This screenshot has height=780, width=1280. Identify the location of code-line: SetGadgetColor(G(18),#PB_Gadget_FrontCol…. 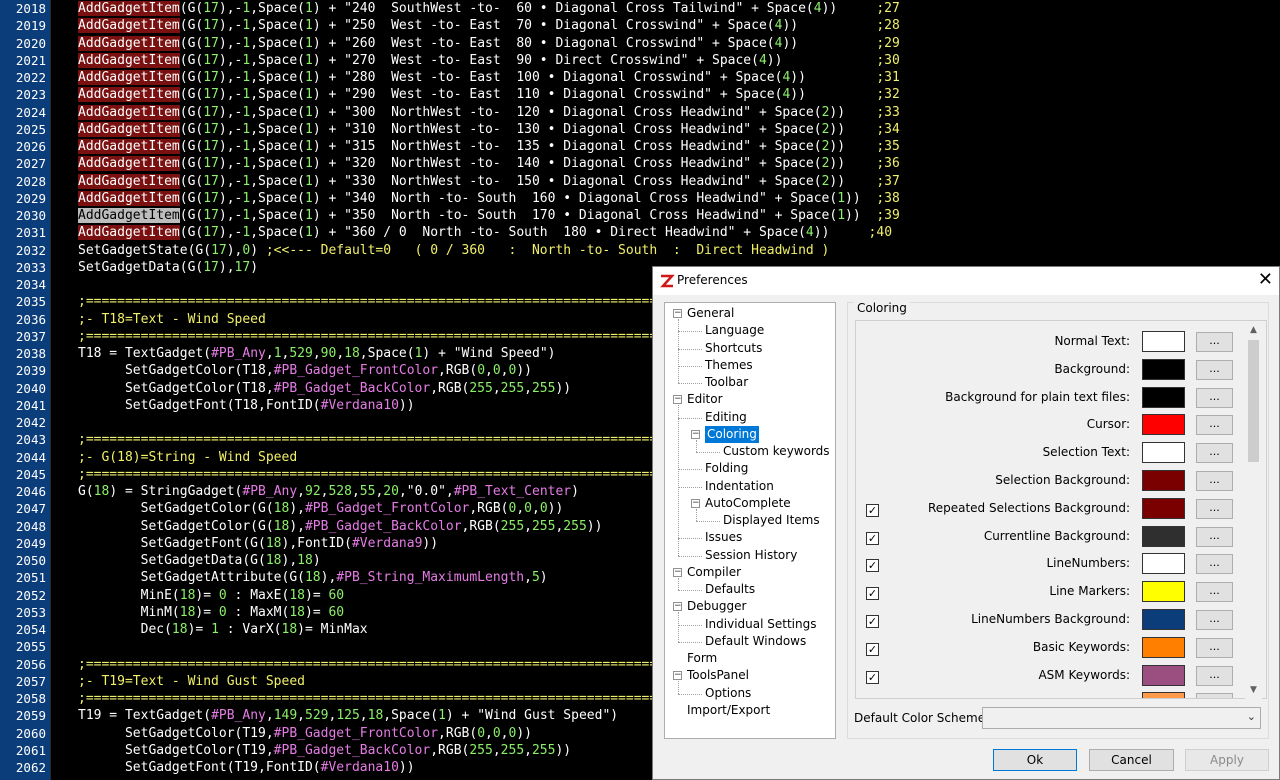
(321, 508).